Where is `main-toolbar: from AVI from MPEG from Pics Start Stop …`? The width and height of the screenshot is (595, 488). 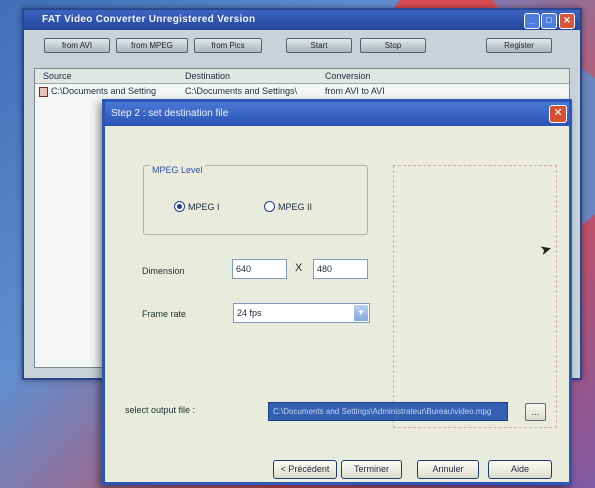 main-toolbar: from AVI from MPEG from Pics Start Stop … is located at coordinates (302, 45).